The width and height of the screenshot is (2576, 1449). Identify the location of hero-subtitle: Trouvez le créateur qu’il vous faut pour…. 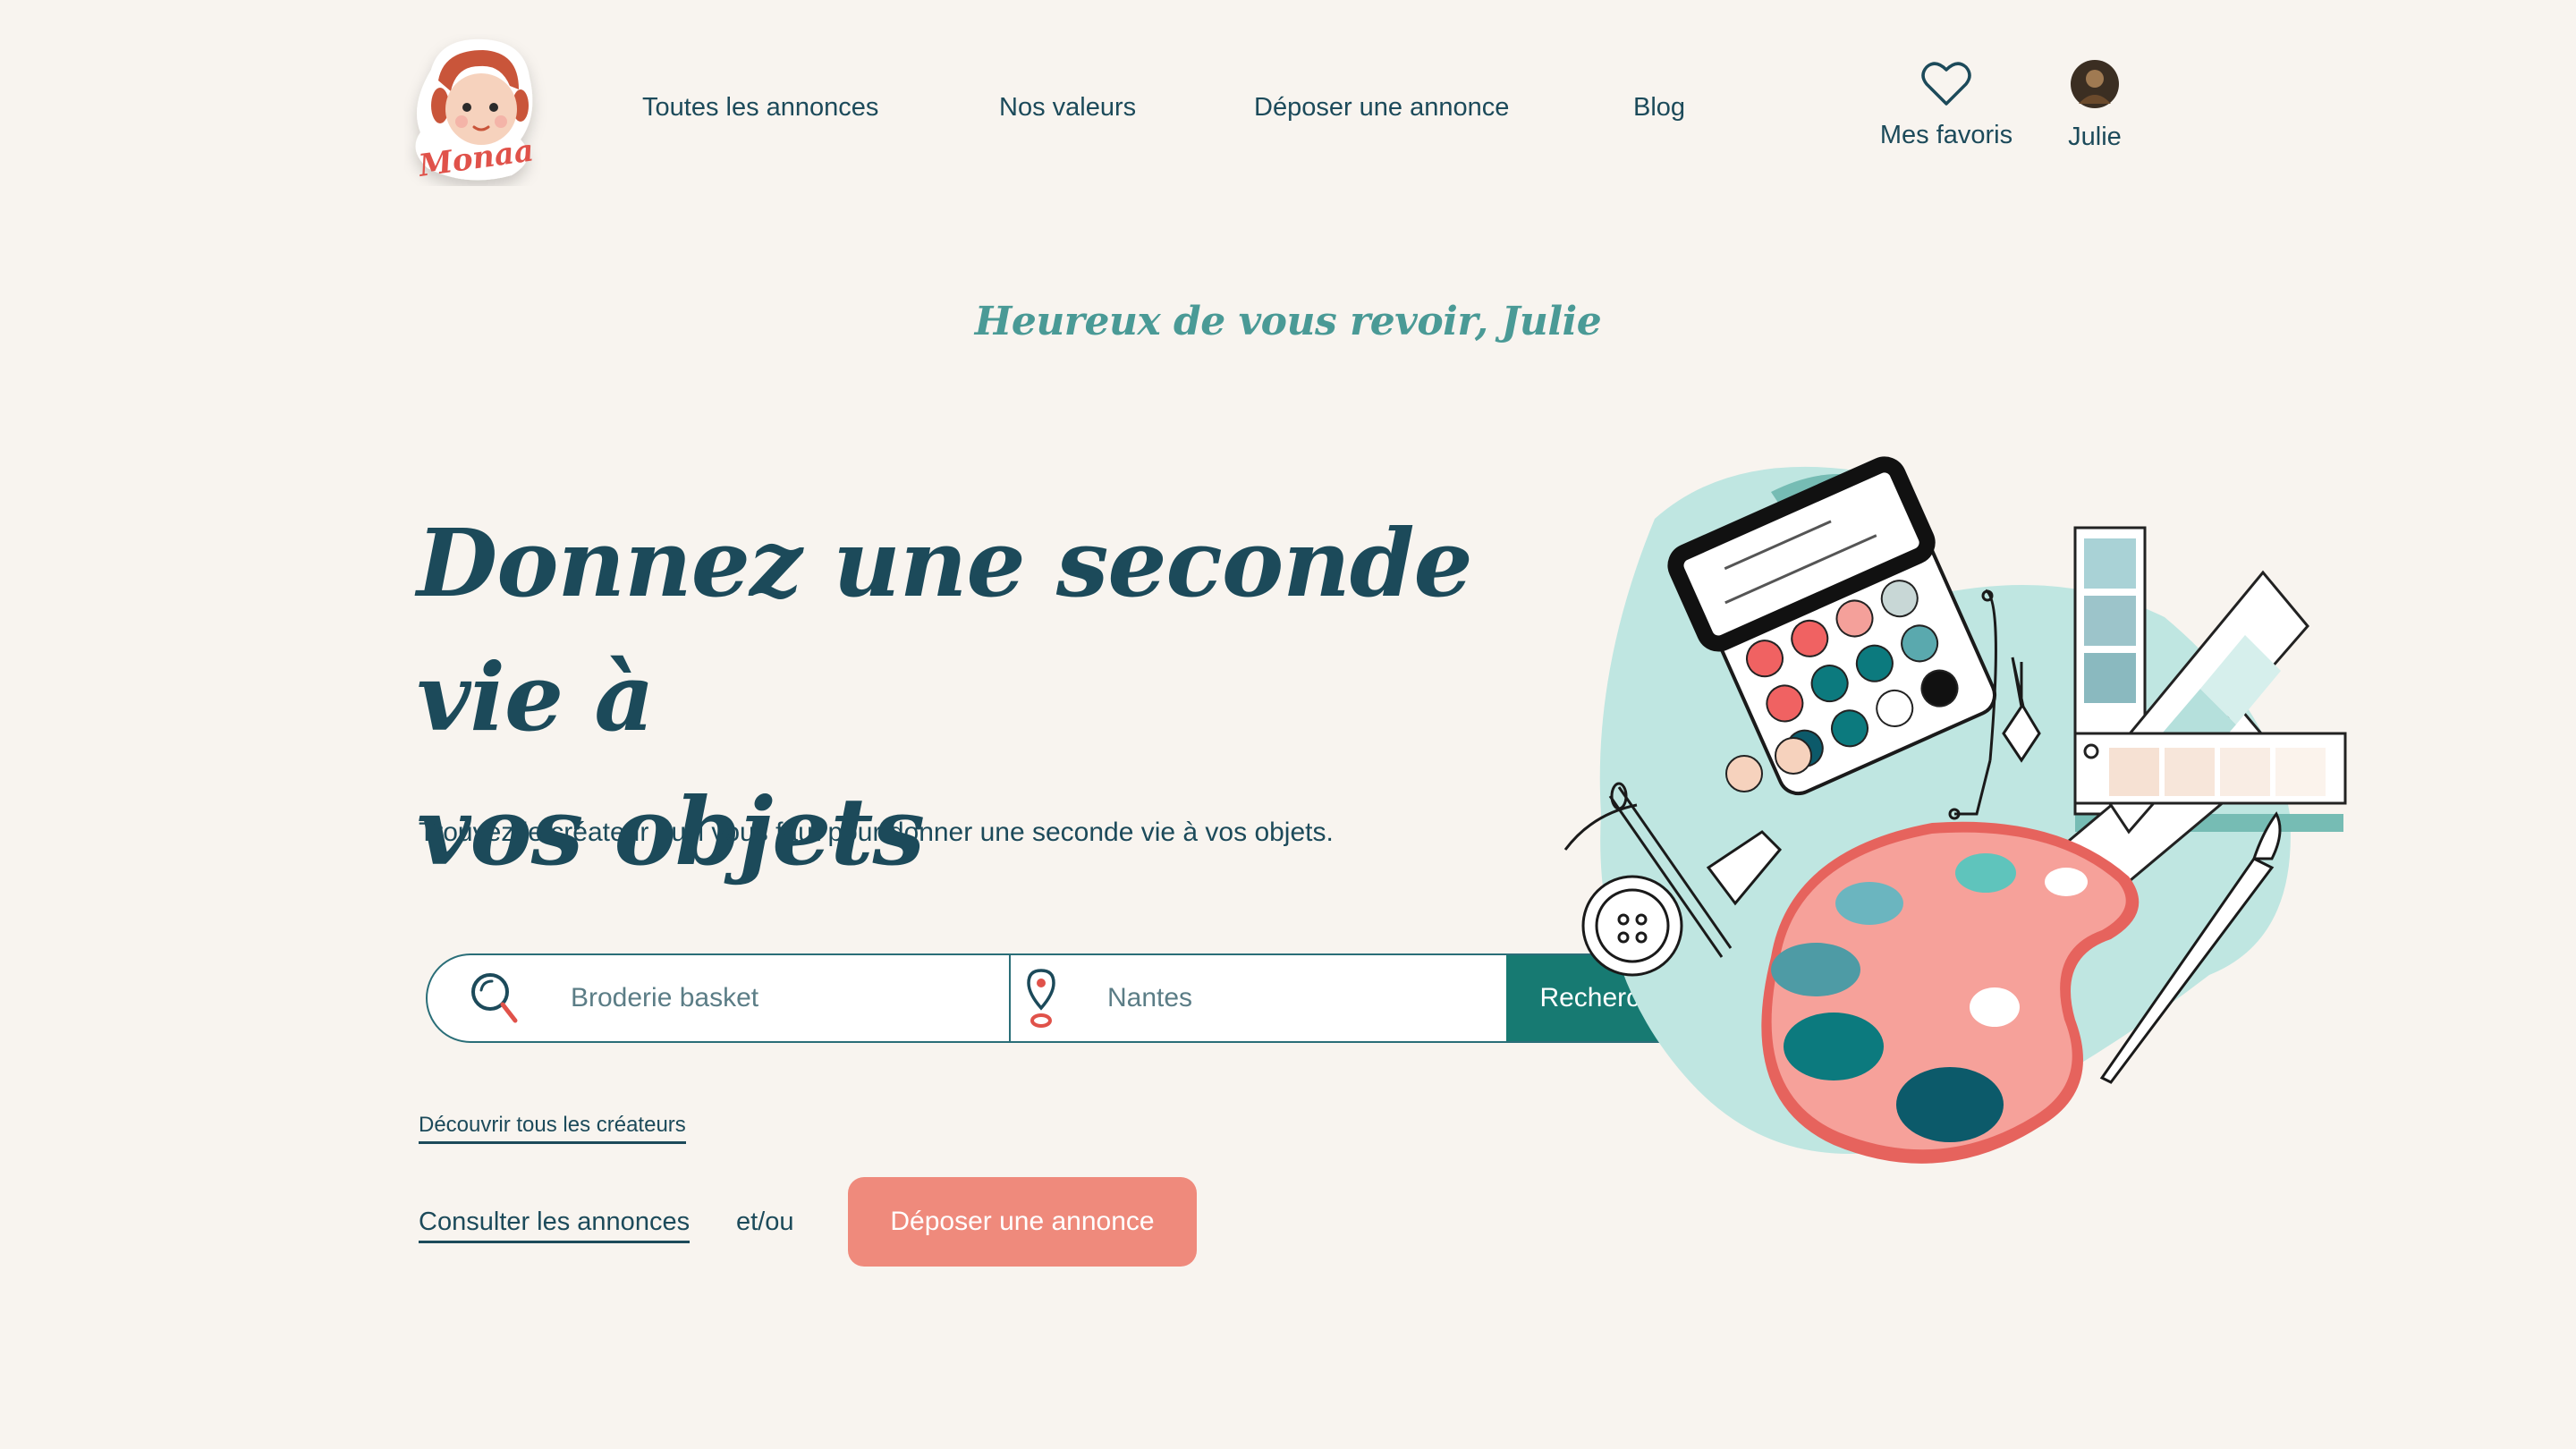
(876, 832).